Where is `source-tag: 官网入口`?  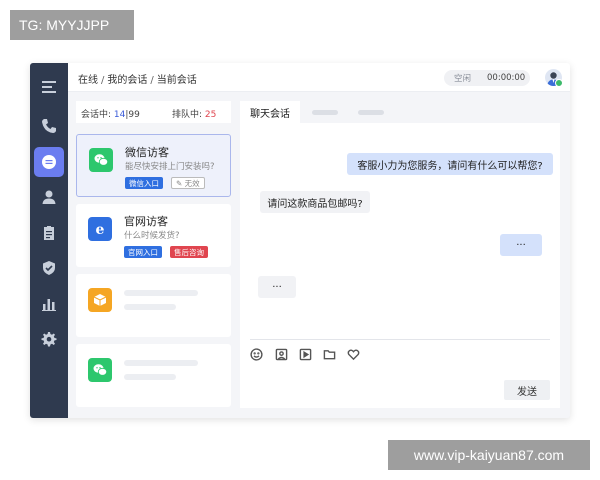 source-tag: 官网入口 is located at coordinates (143, 252).